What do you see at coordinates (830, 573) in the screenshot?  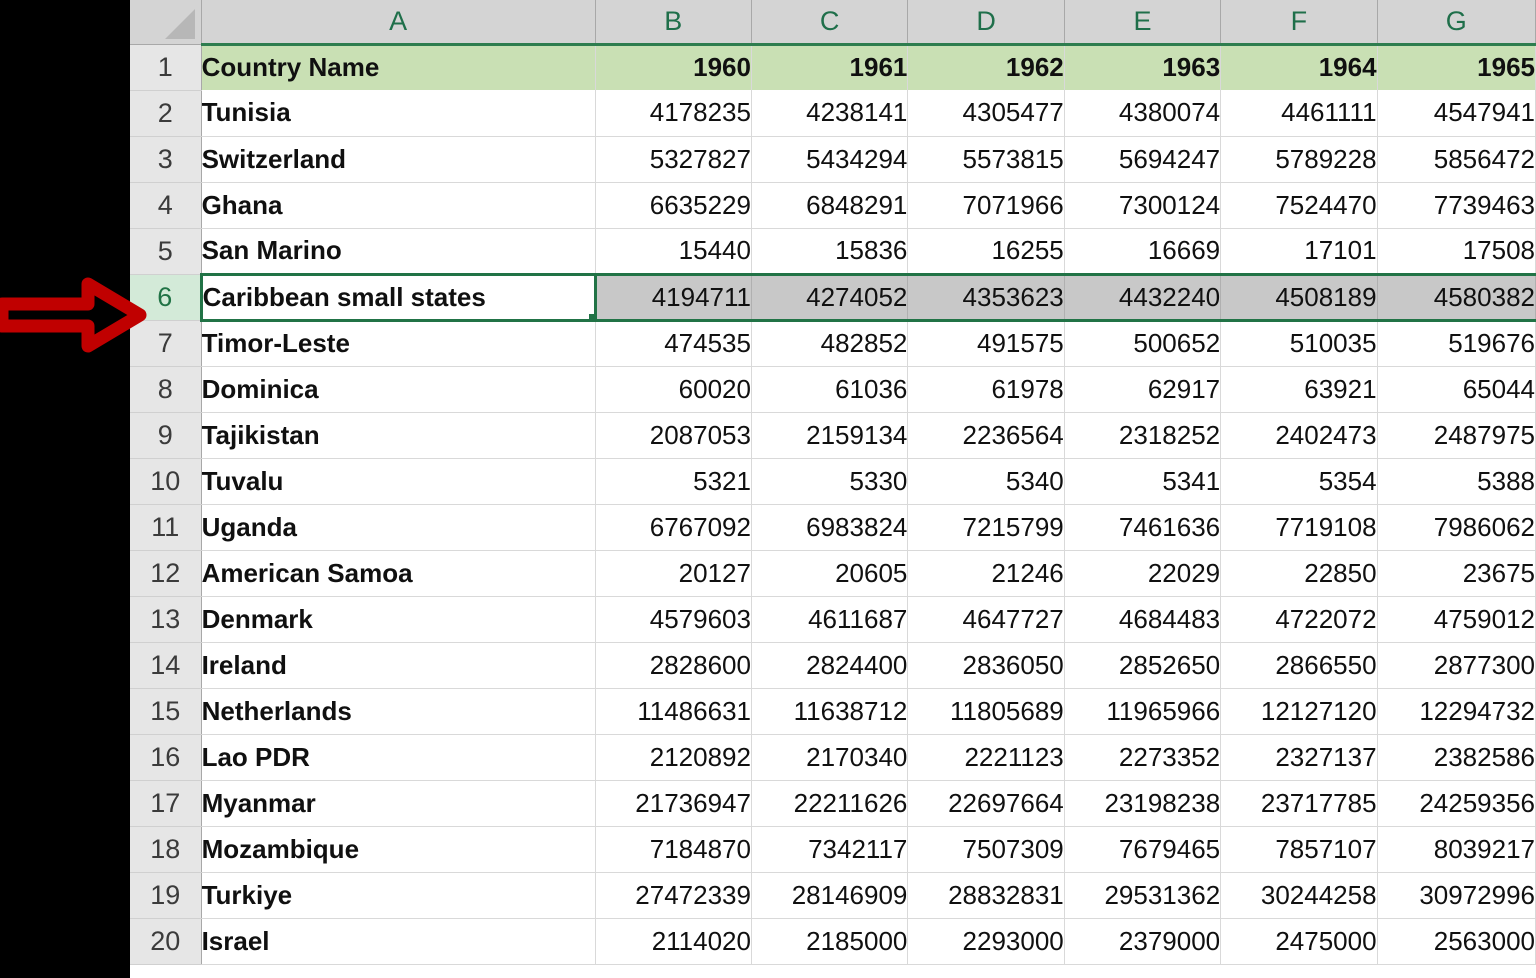 I see `cell-population-value: 20605` at bounding box center [830, 573].